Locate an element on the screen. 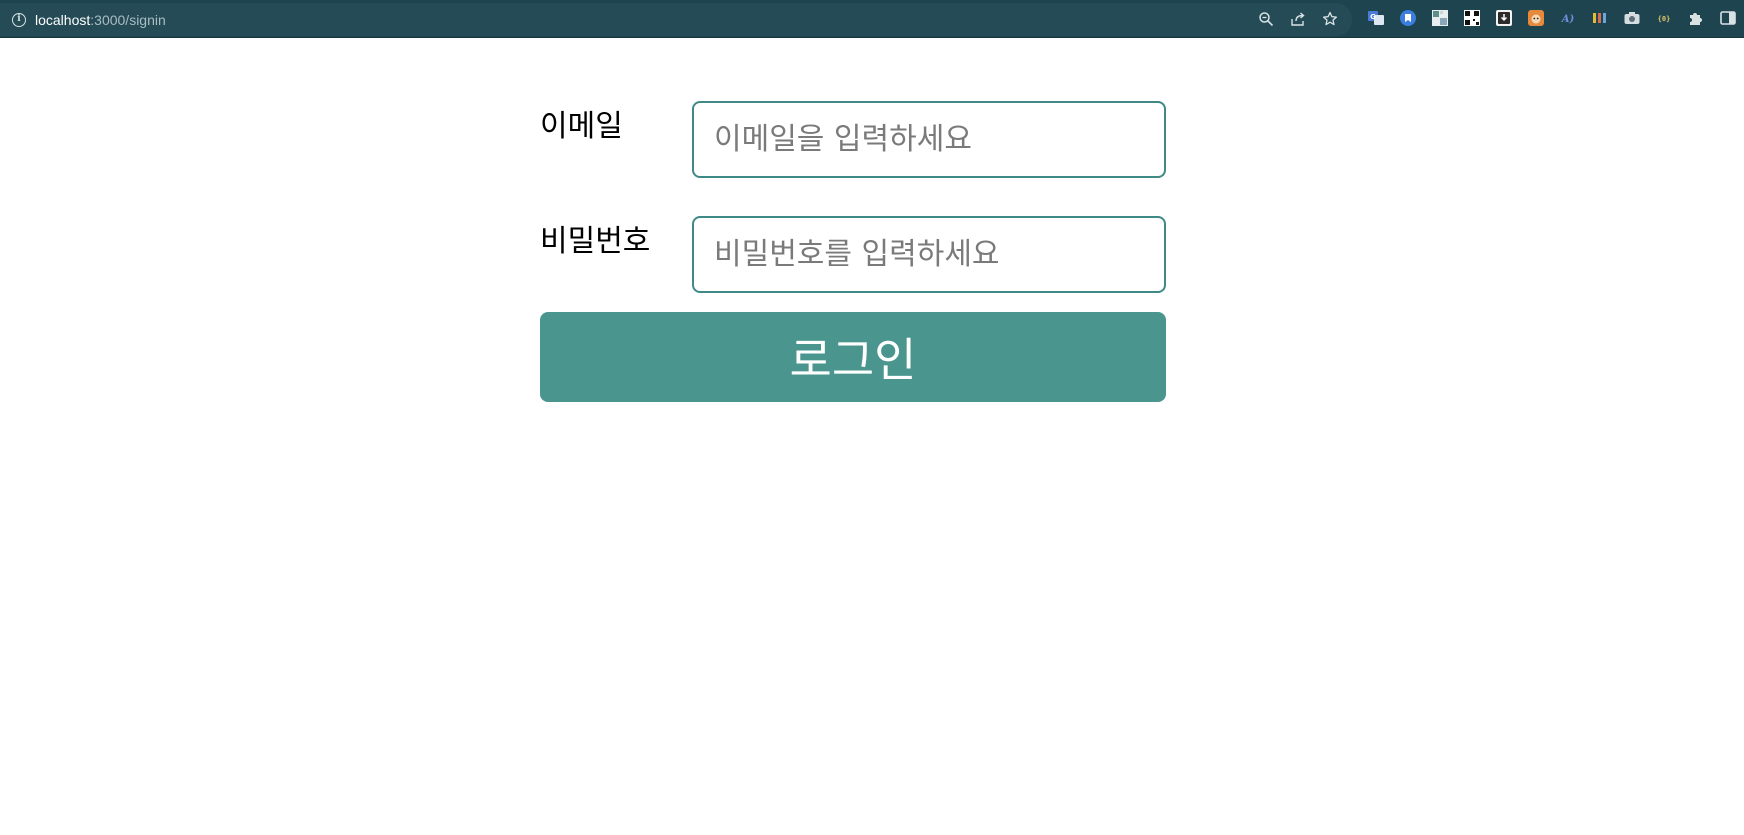  password-row: 비밀번호 is located at coordinates (853, 254).